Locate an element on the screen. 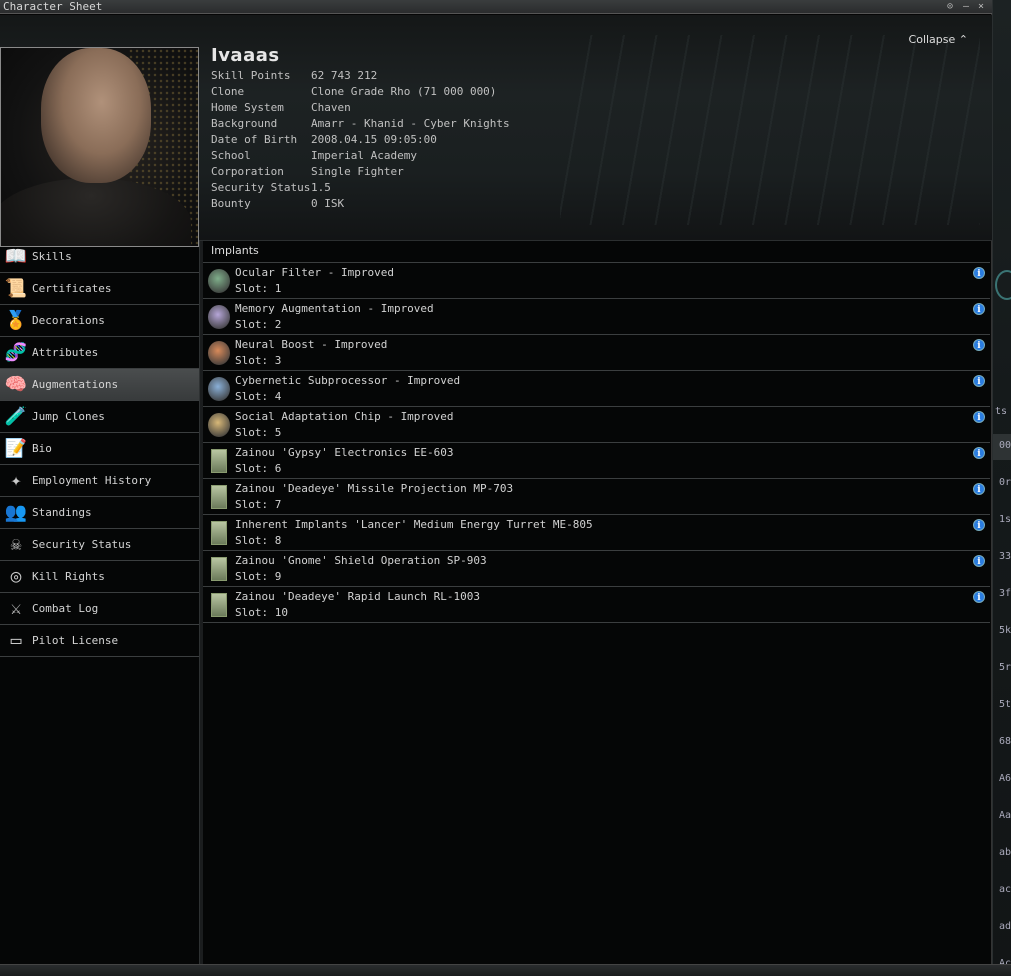  info-value: 62 743 212 is located at coordinates (344, 75).